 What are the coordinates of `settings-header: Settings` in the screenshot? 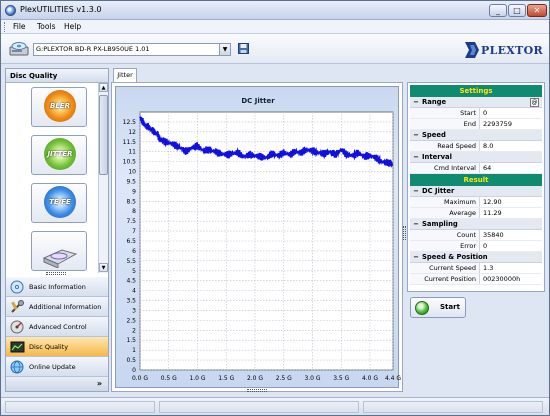 It's located at (476, 91).